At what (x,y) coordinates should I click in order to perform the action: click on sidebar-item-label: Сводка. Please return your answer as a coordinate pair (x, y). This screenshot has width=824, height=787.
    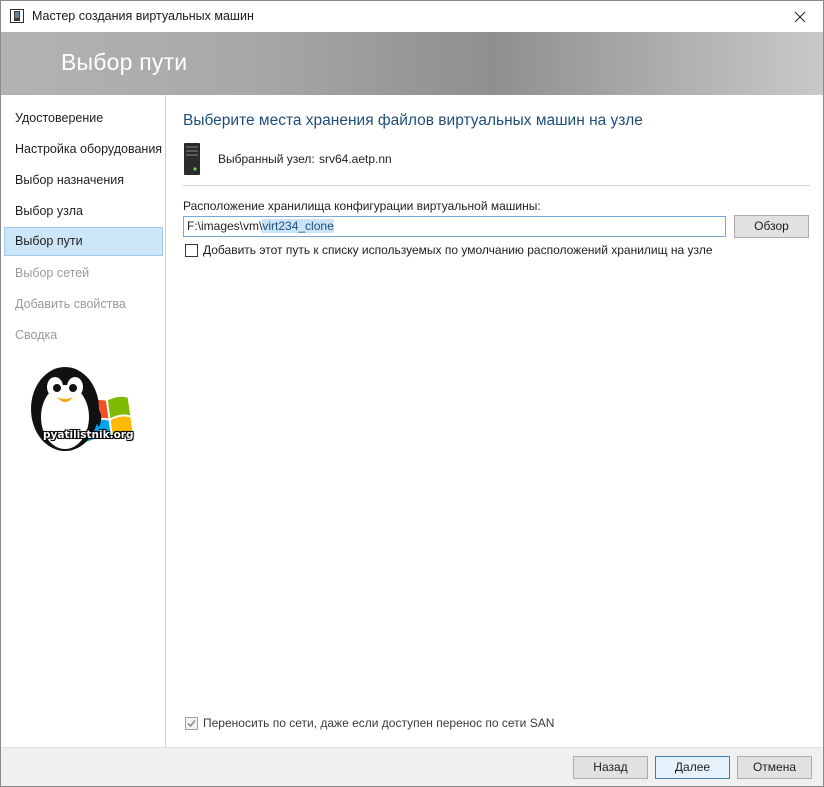
    Looking at the image, I should click on (36, 335).